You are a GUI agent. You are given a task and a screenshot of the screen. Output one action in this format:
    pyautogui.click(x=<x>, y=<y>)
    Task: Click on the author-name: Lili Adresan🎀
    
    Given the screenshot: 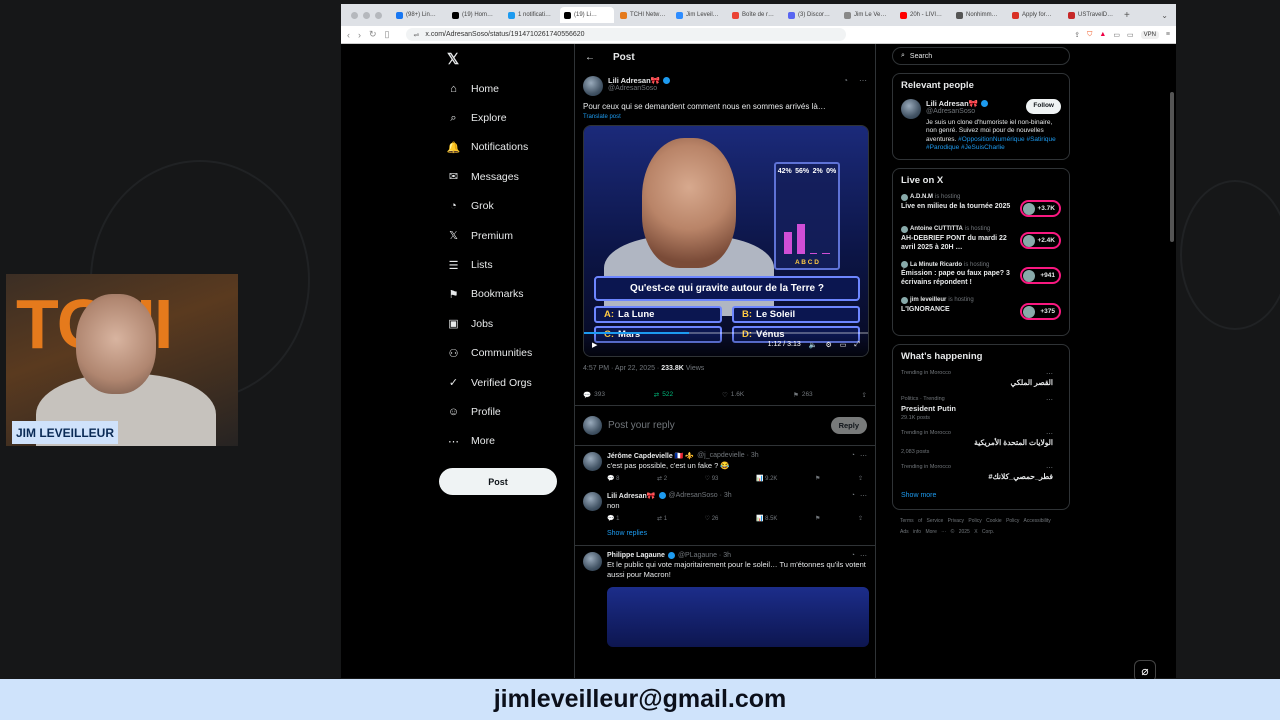 What is the action you would take?
    pyautogui.click(x=634, y=80)
    